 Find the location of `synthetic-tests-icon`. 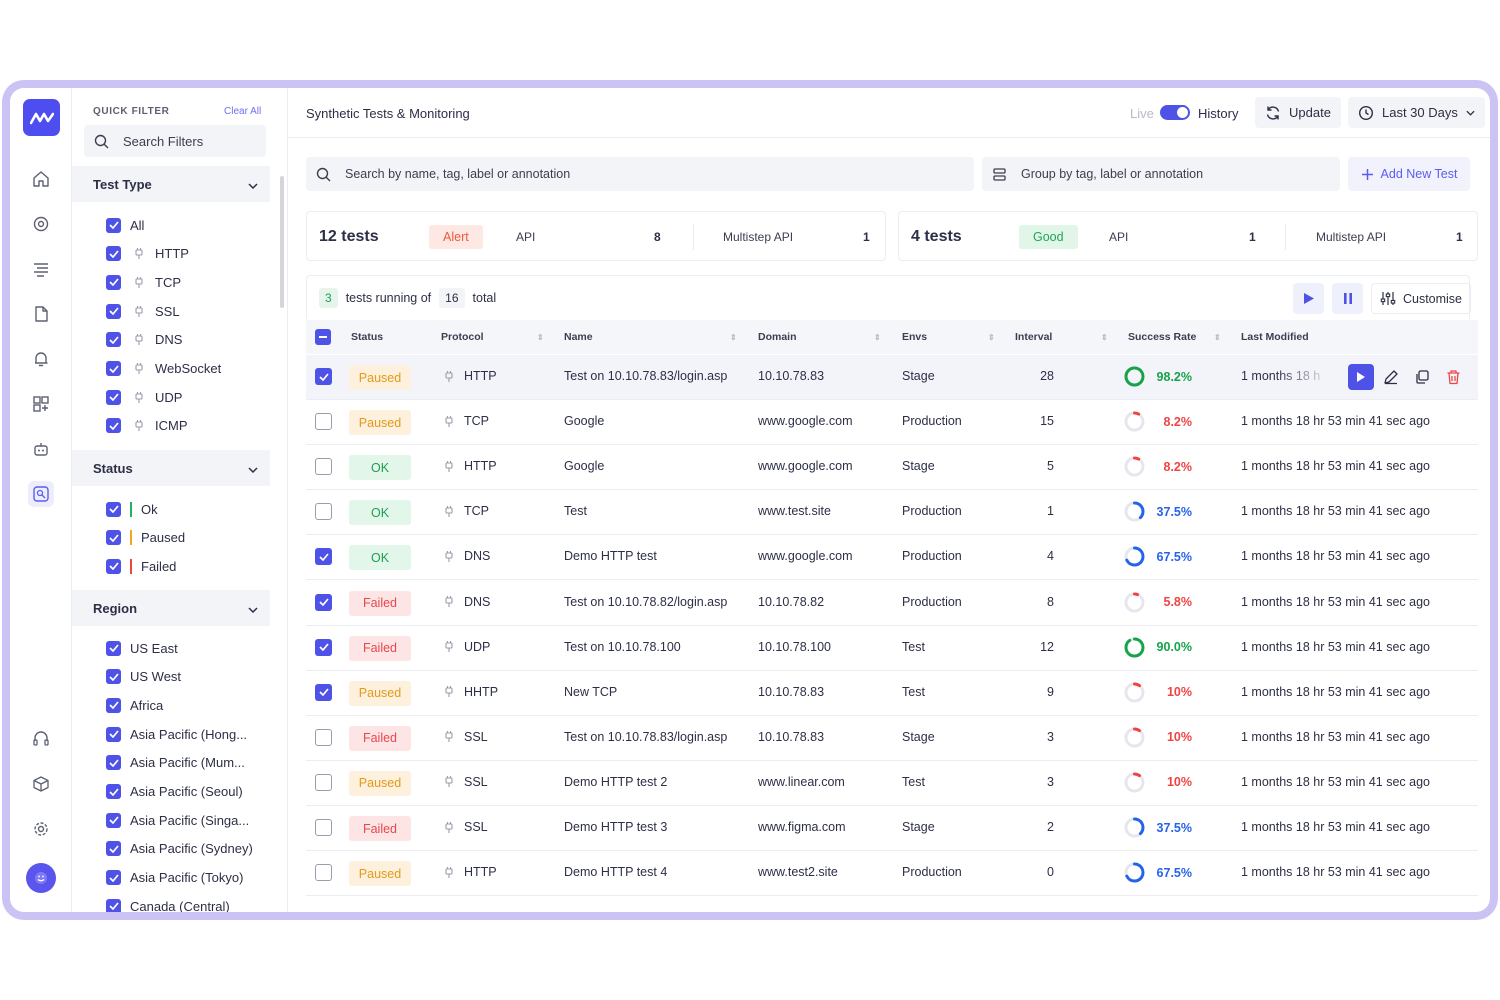

synthetic-tests-icon is located at coordinates (41, 494).